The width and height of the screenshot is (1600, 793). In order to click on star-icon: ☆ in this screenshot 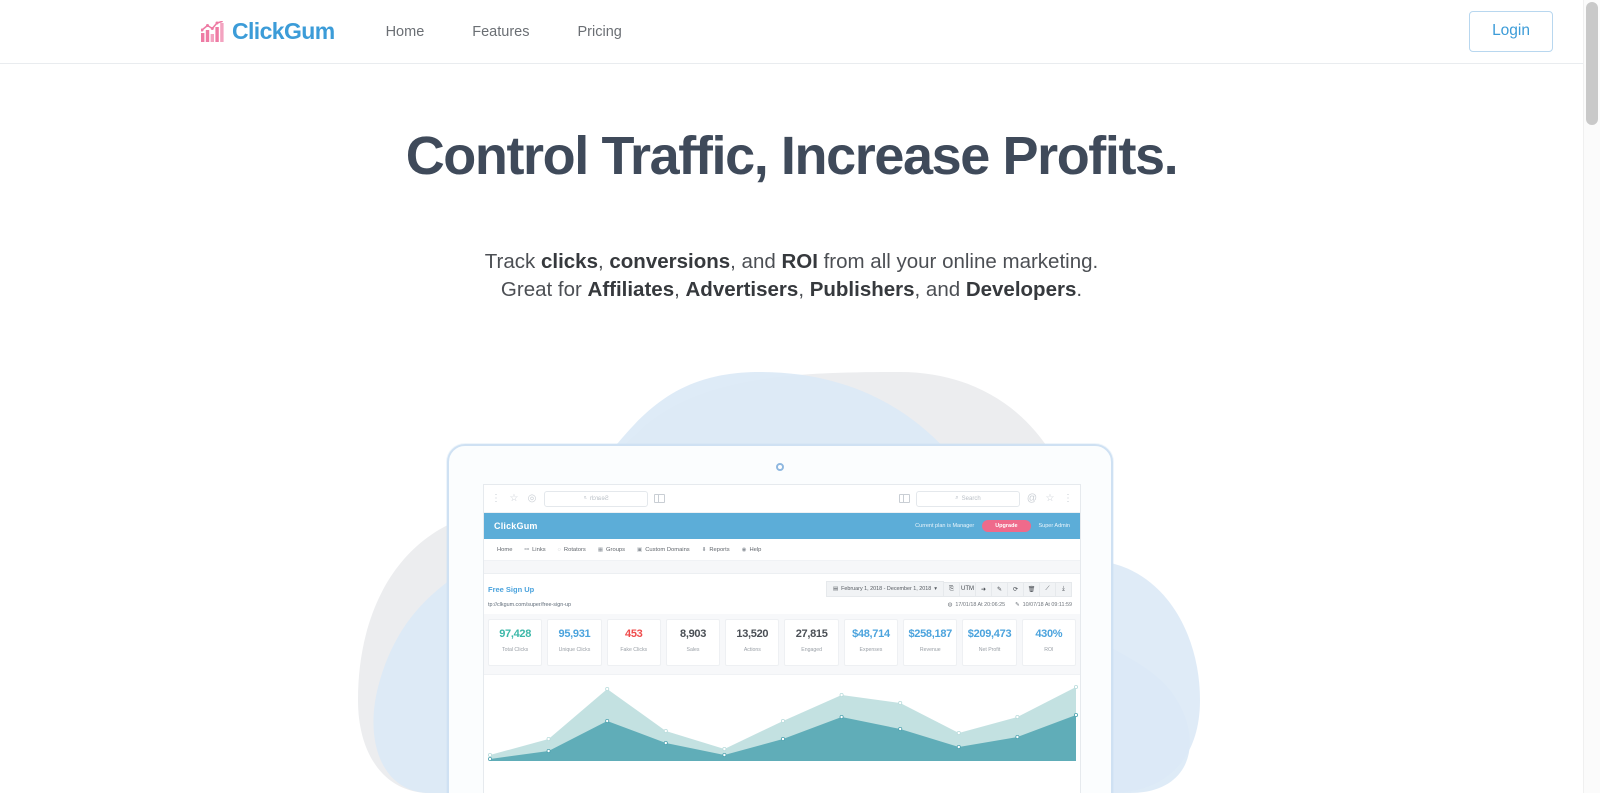, I will do `click(514, 498)`.